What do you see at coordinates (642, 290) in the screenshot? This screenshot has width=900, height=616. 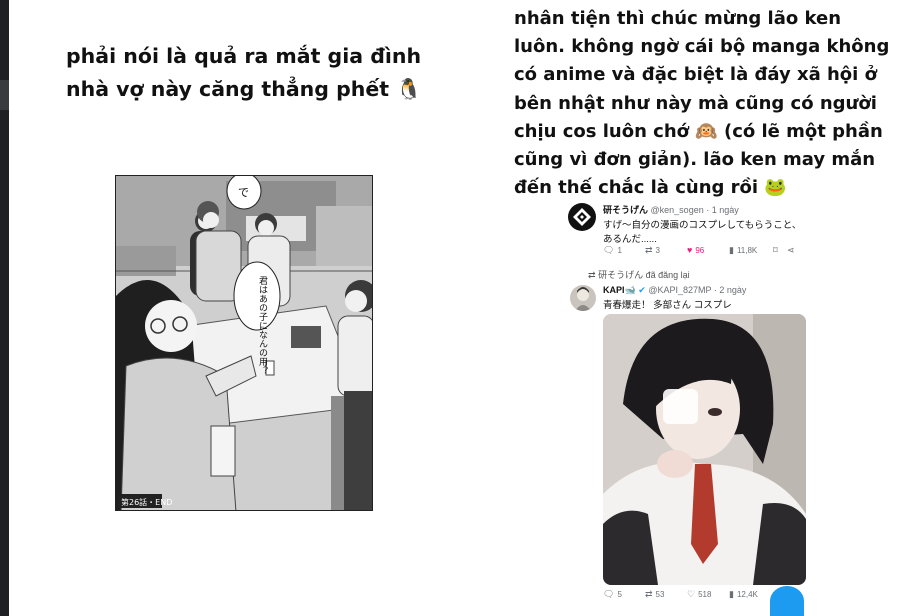 I see `verified-badge-icon: ✔` at bounding box center [642, 290].